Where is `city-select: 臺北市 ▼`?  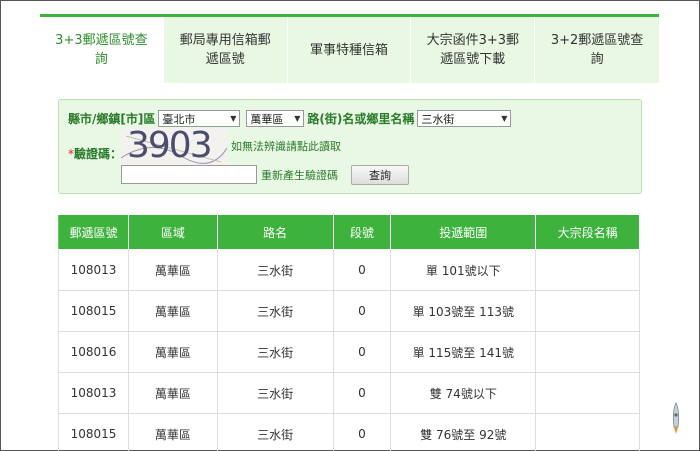
city-select: 臺北市 ▼ is located at coordinates (199, 118).